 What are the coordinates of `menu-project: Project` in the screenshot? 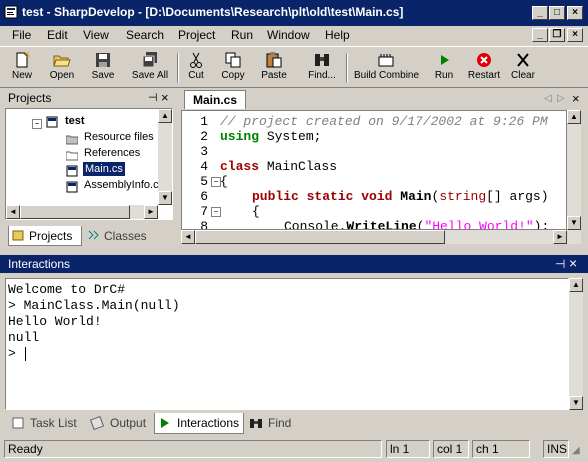 It's located at (196, 35).